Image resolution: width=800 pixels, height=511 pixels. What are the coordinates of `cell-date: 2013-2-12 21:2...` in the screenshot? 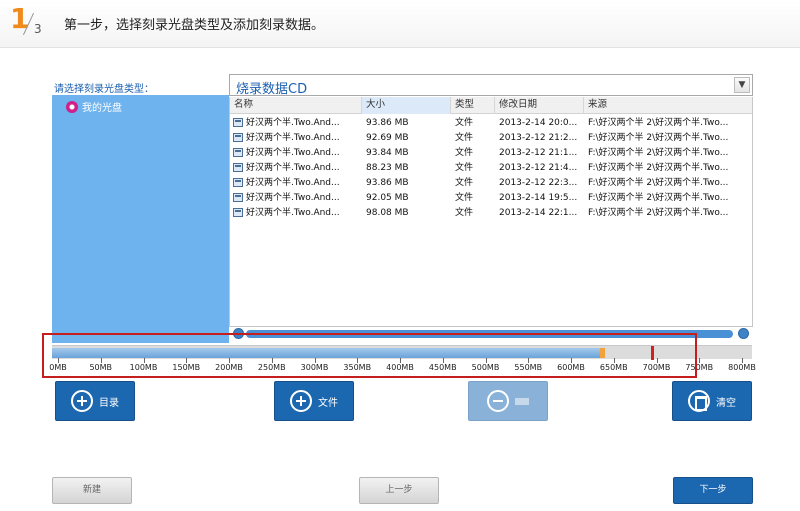 It's located at (538, 138).